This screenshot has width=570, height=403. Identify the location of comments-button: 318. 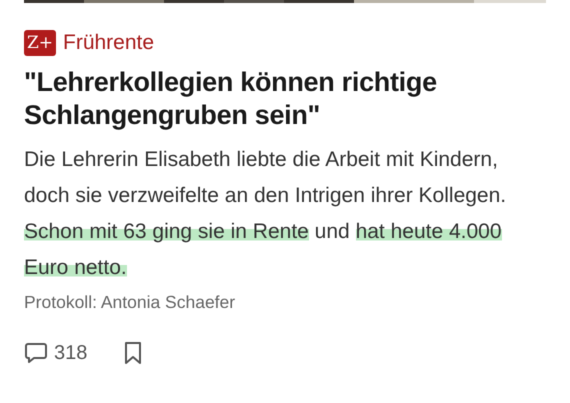
(56, 353).